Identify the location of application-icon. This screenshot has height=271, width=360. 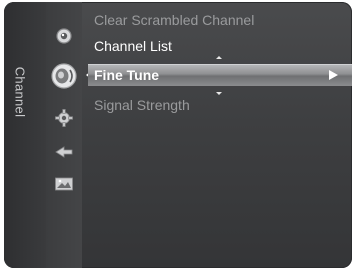
(64, 184).